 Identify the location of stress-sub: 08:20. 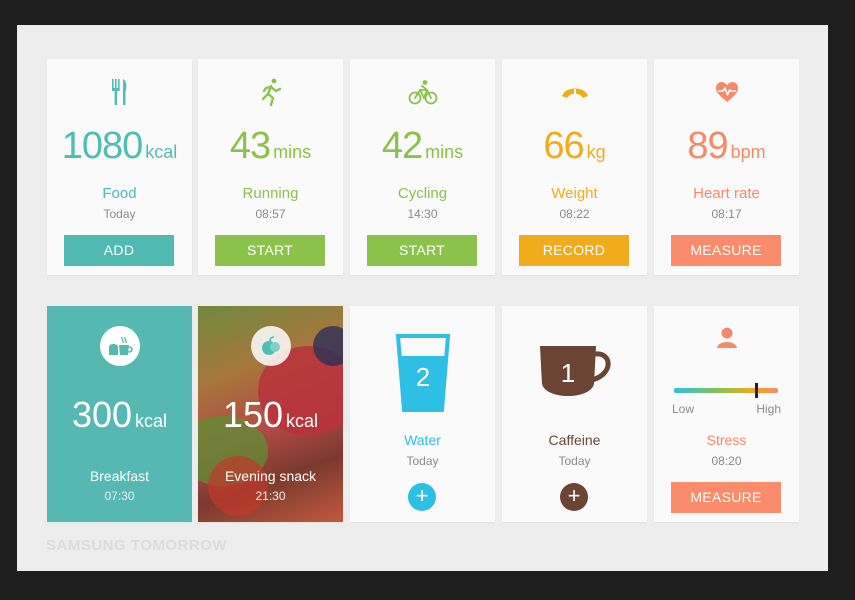
(726, 461).